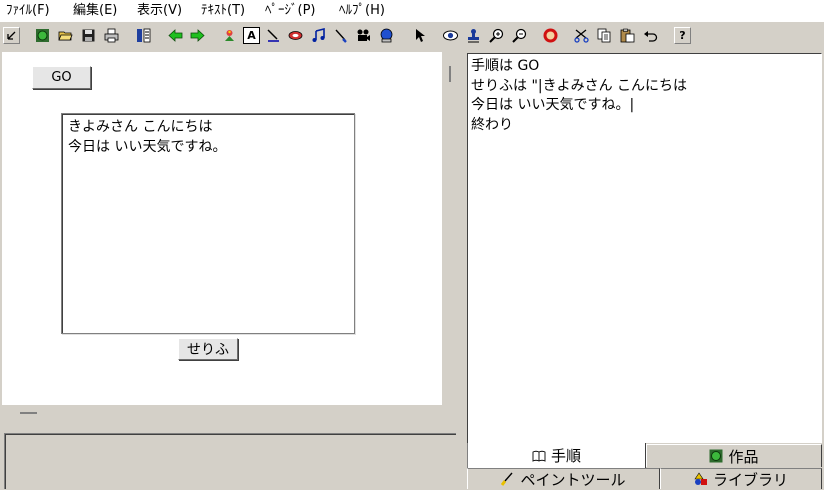  Describe the element at coordinates (111, 35) in the screenshot. I see `print-icon` at that location.